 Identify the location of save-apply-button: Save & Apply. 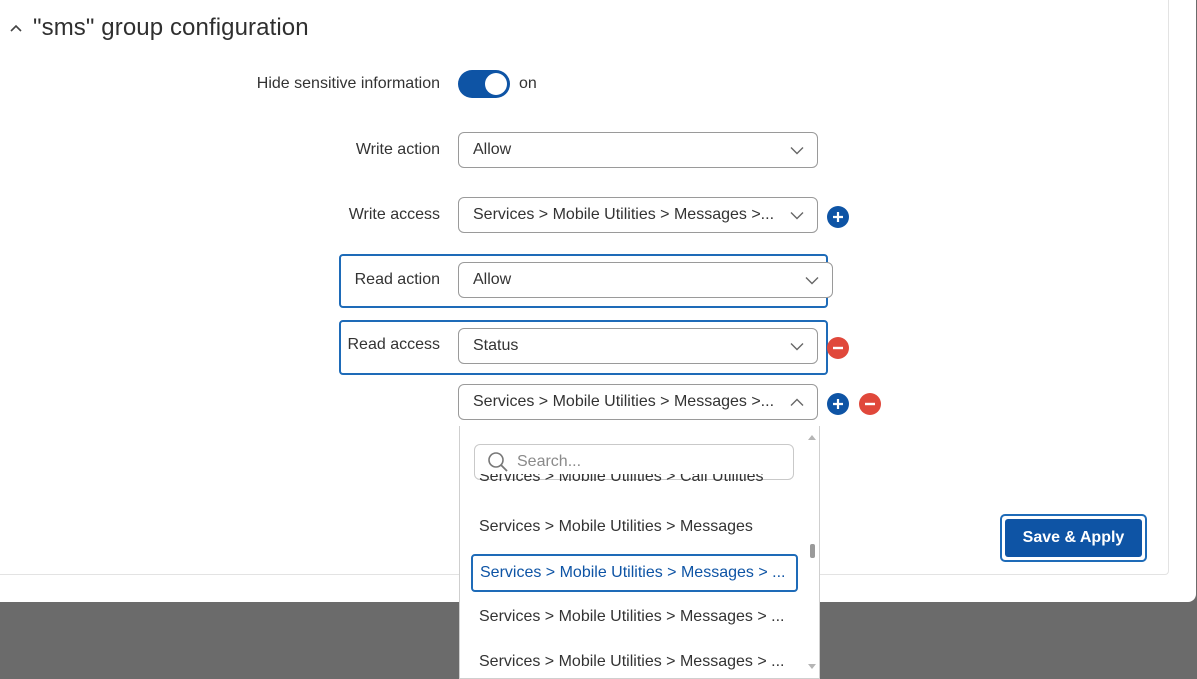
(1073, 538).